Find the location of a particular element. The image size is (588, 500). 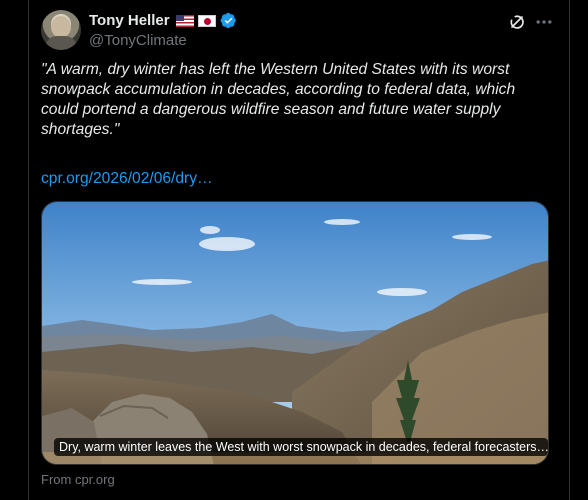

japan-flag-icon is located at coordinates (206, 20).